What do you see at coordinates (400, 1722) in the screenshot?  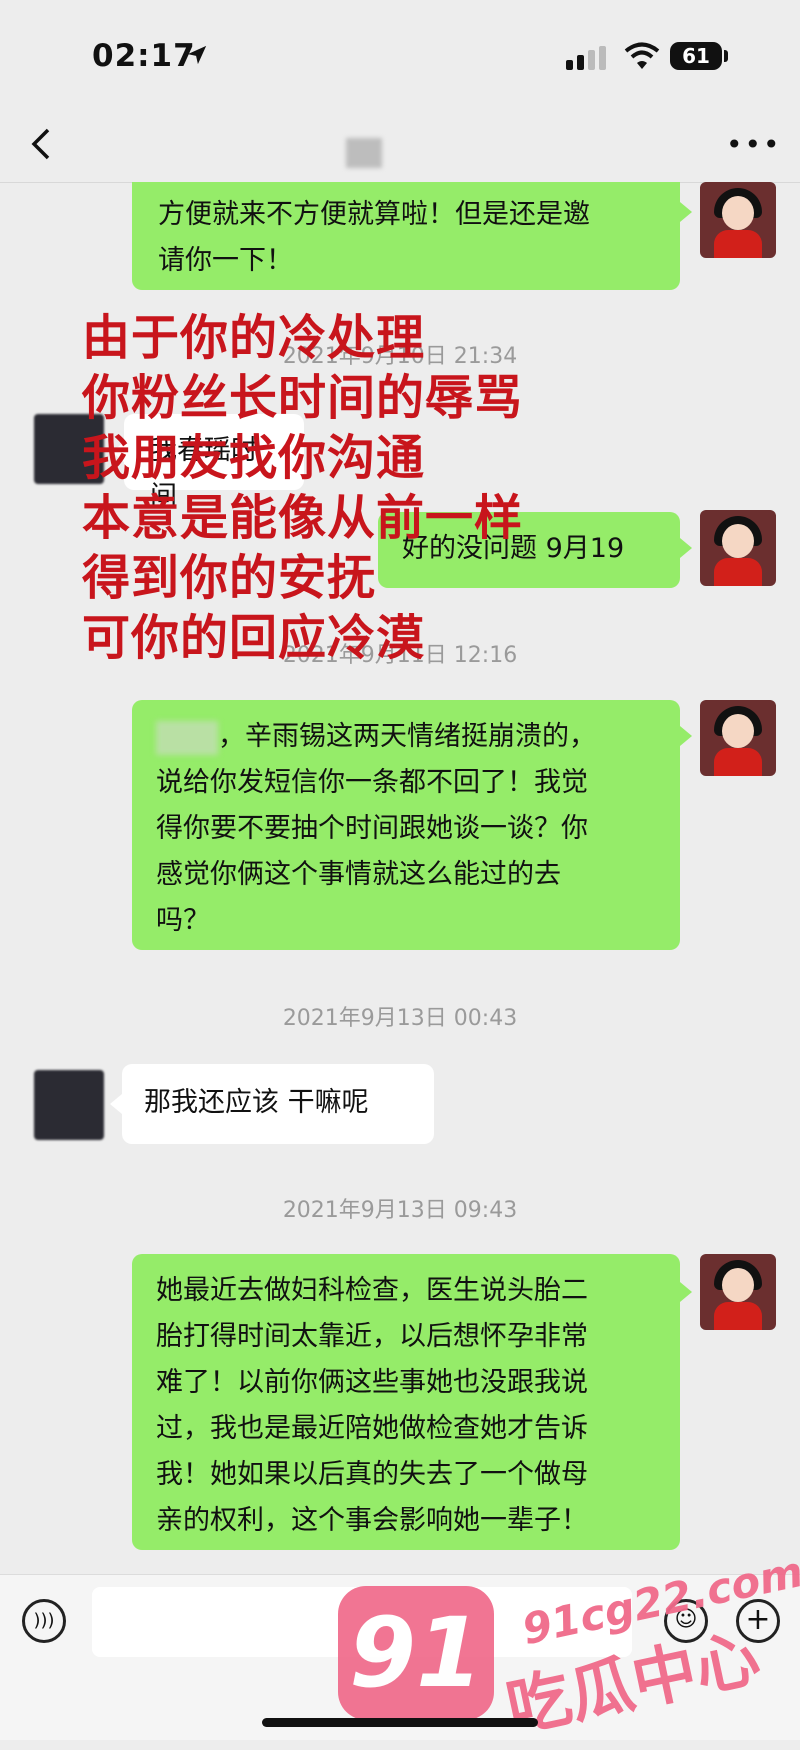 I see `home-indicator` at bounding box center [400, 1722].